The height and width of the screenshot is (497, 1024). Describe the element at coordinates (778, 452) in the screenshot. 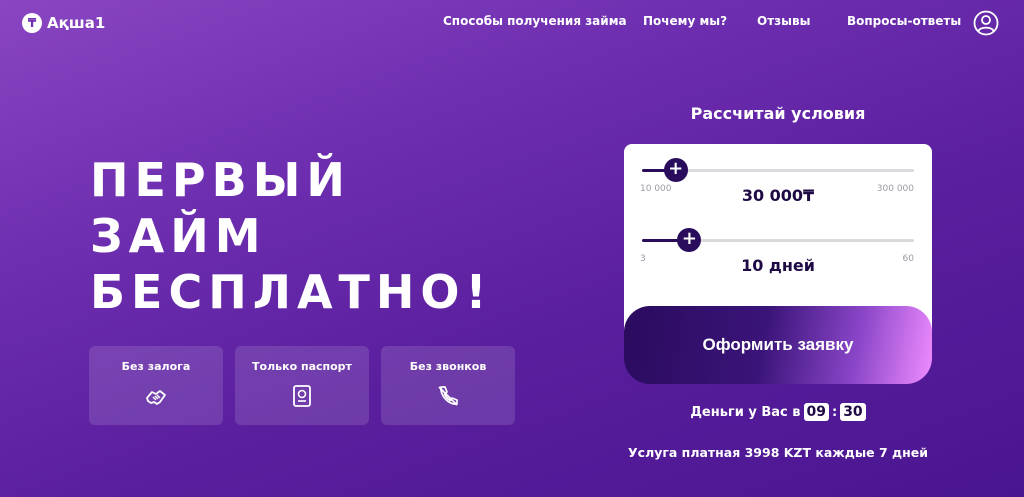

I see `service-fee-notice: Услуга платная 3998 KZT каждые 7 дней` at that location.